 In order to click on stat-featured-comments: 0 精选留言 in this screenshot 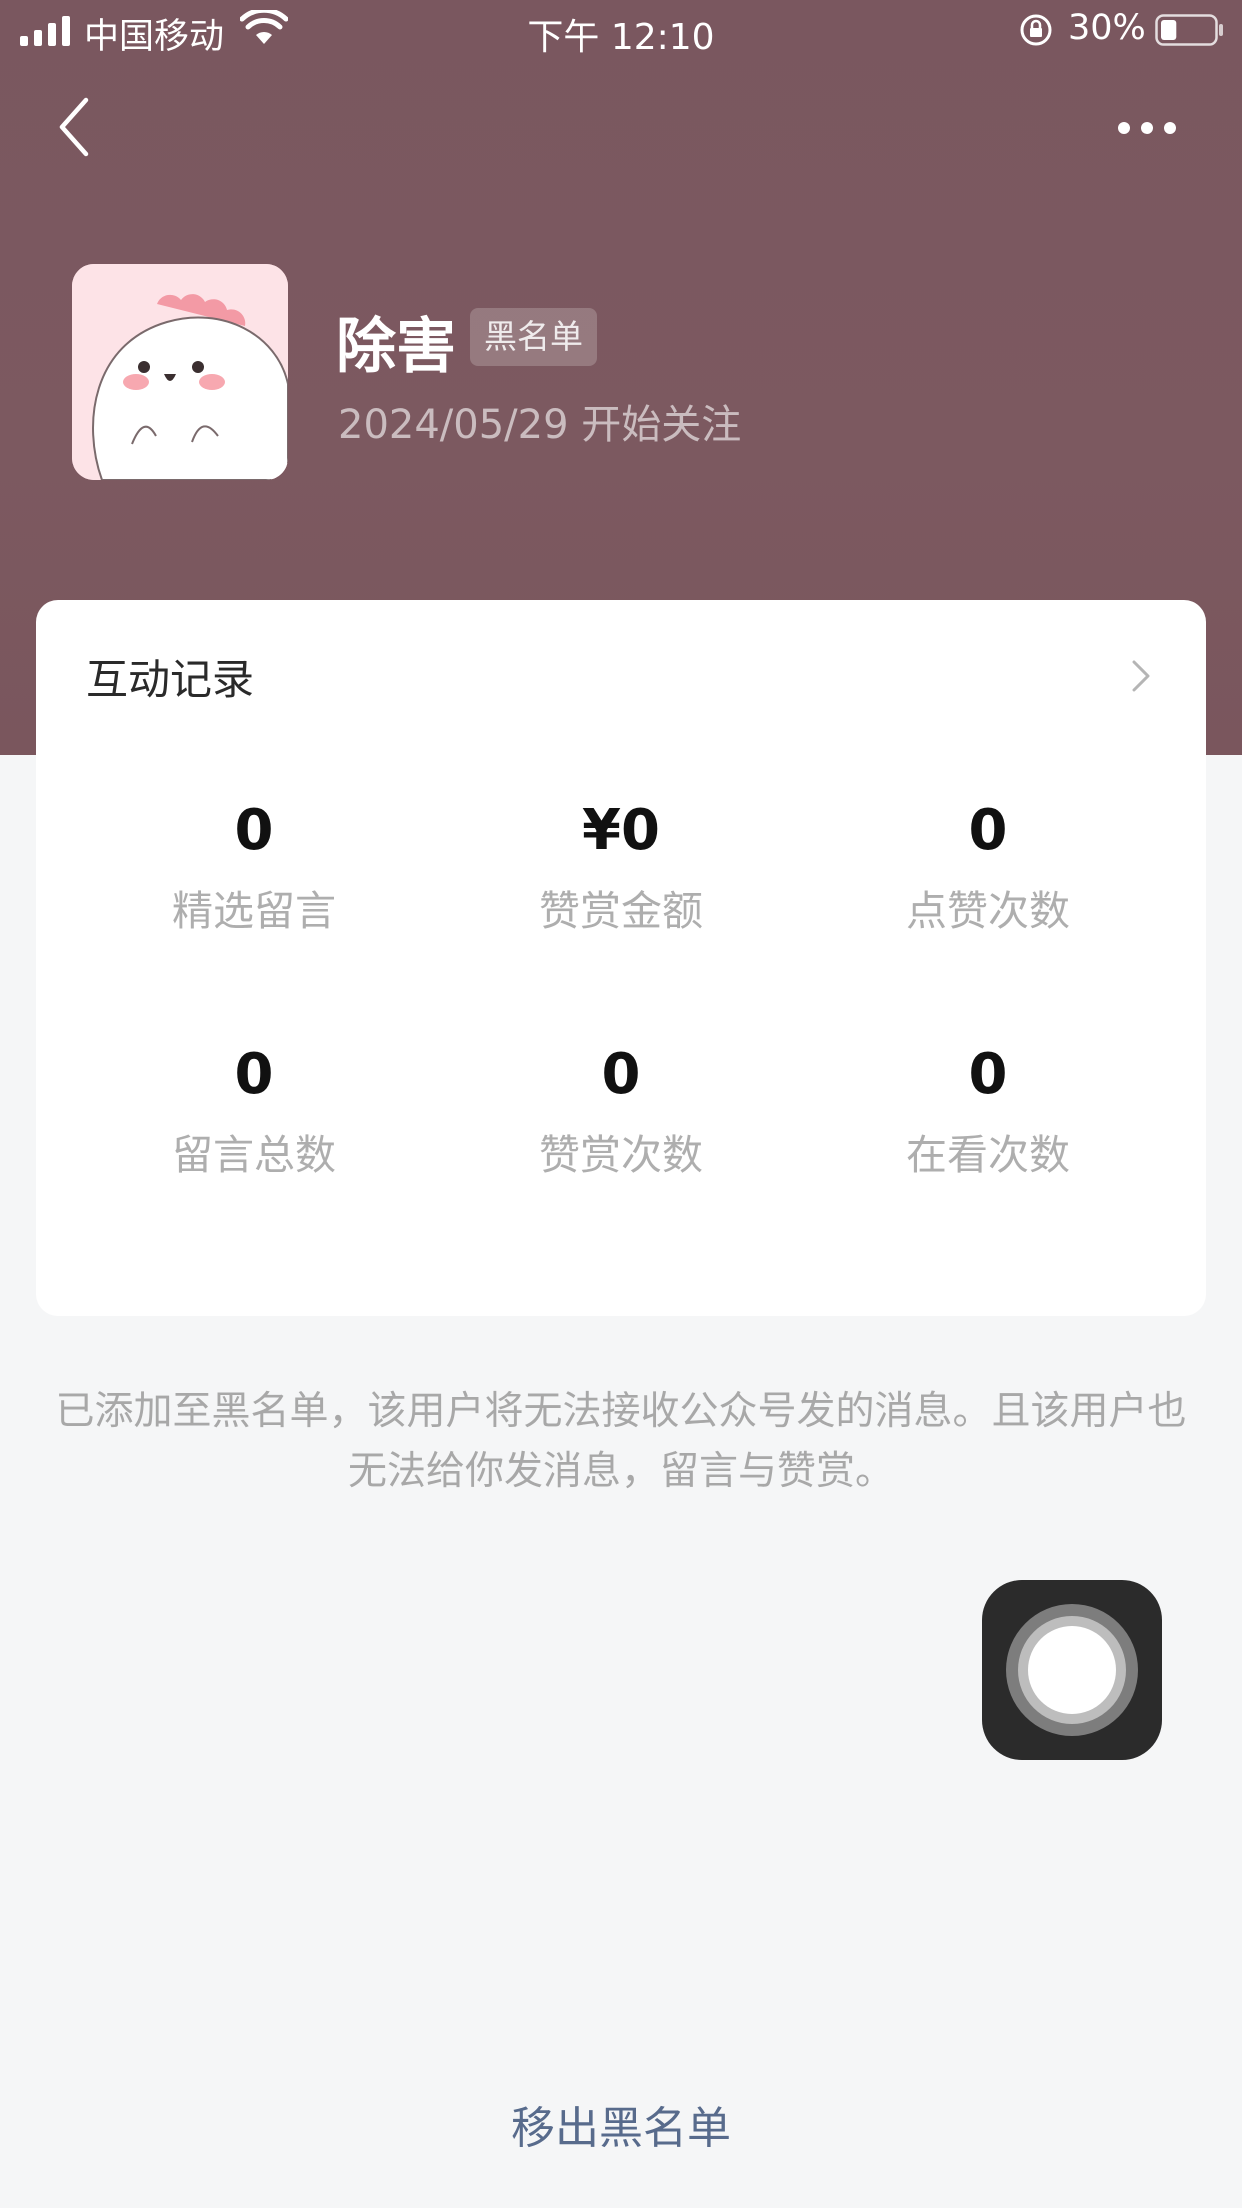, I will do `click(254, 867)`.